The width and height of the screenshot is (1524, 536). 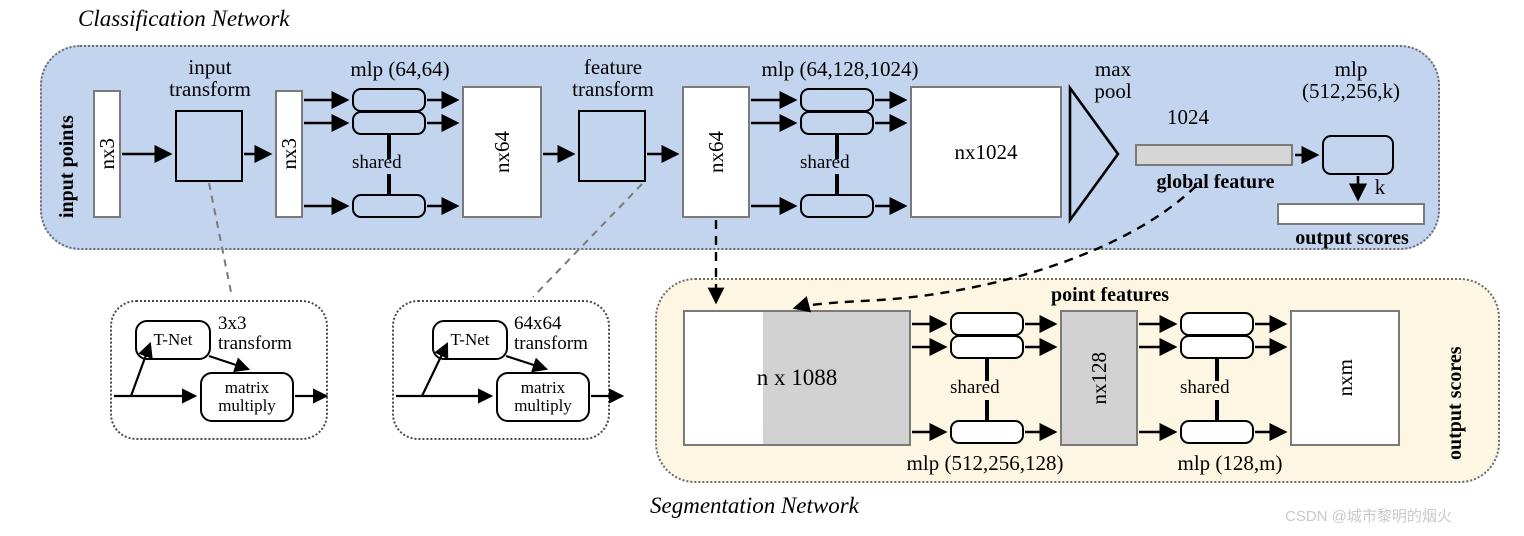 I want to click on input-transform-block, so click(x=209, y=146).